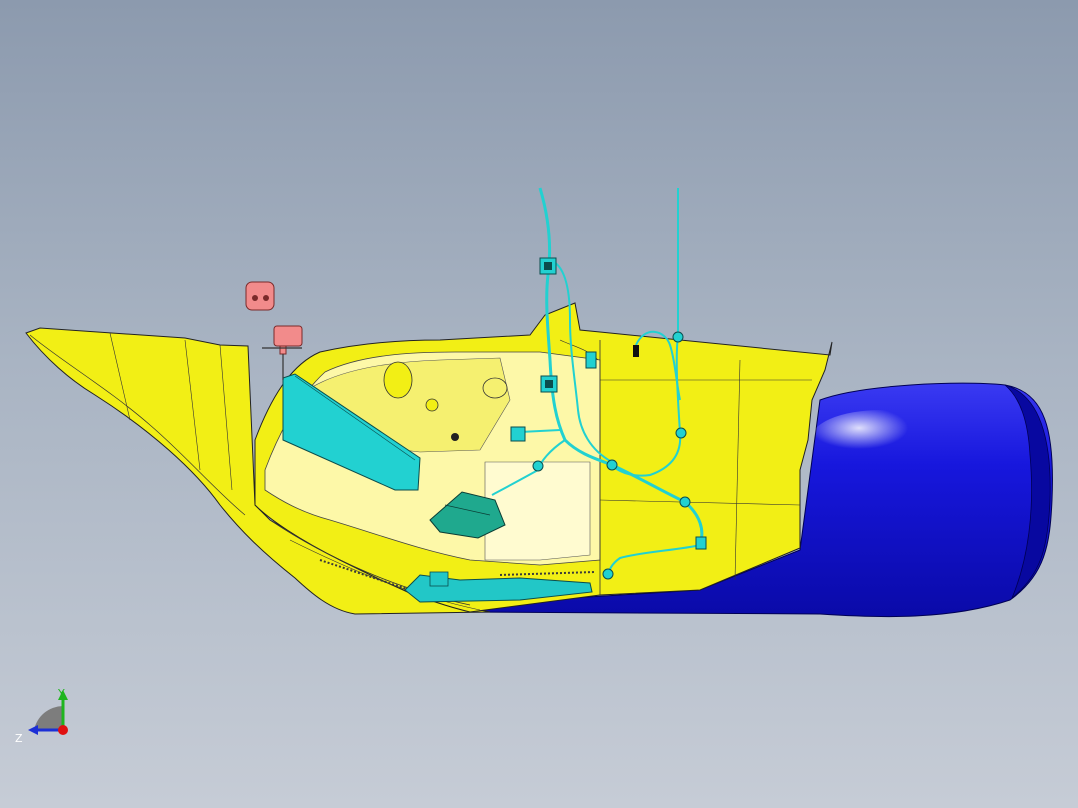  Describe the element at coordinates (48, 718) in the screenshot. I see `triad-arc` at that location.